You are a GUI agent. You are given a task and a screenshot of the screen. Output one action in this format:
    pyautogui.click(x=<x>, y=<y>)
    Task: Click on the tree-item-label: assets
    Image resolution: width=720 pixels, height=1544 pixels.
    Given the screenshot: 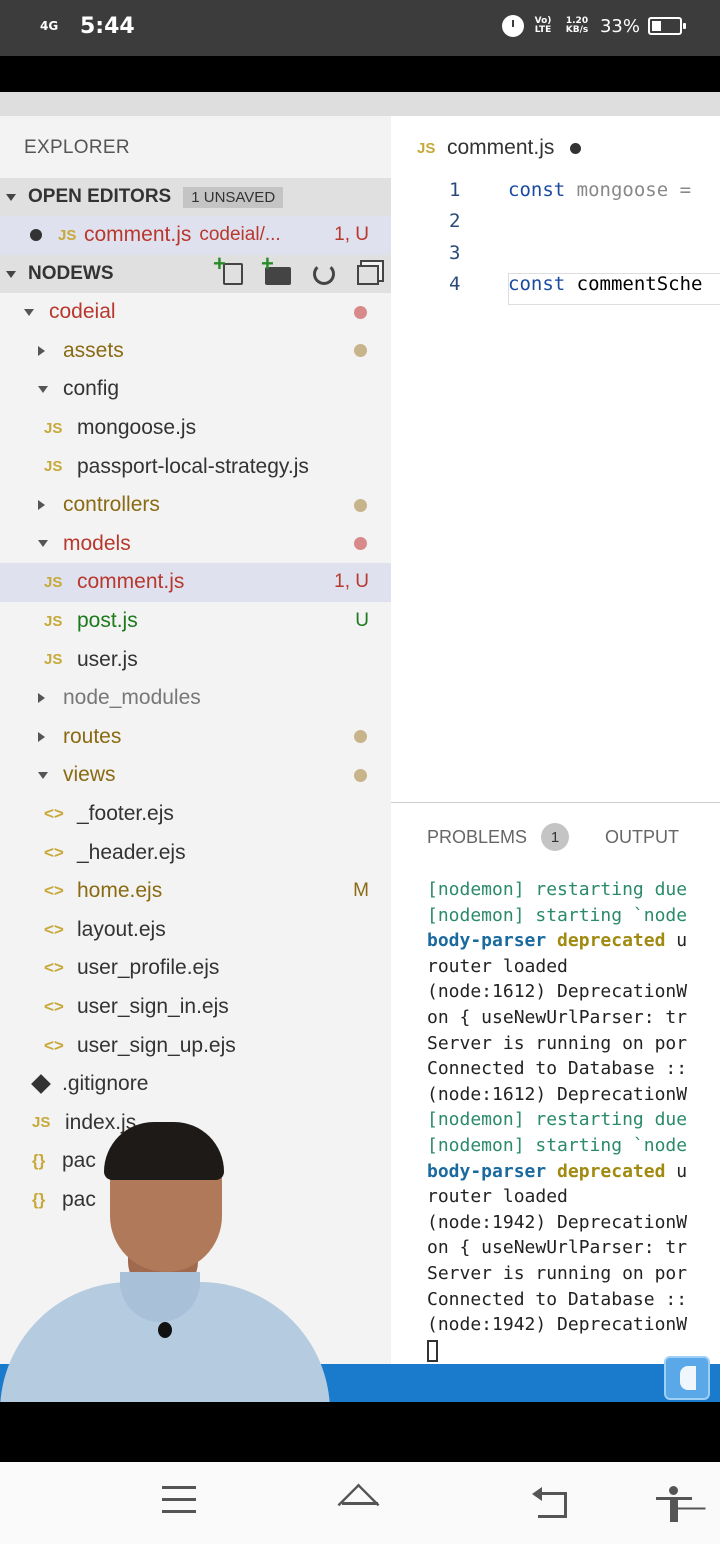 What is the action you would take?
    pyautogui.click(x=93, y=350)
    